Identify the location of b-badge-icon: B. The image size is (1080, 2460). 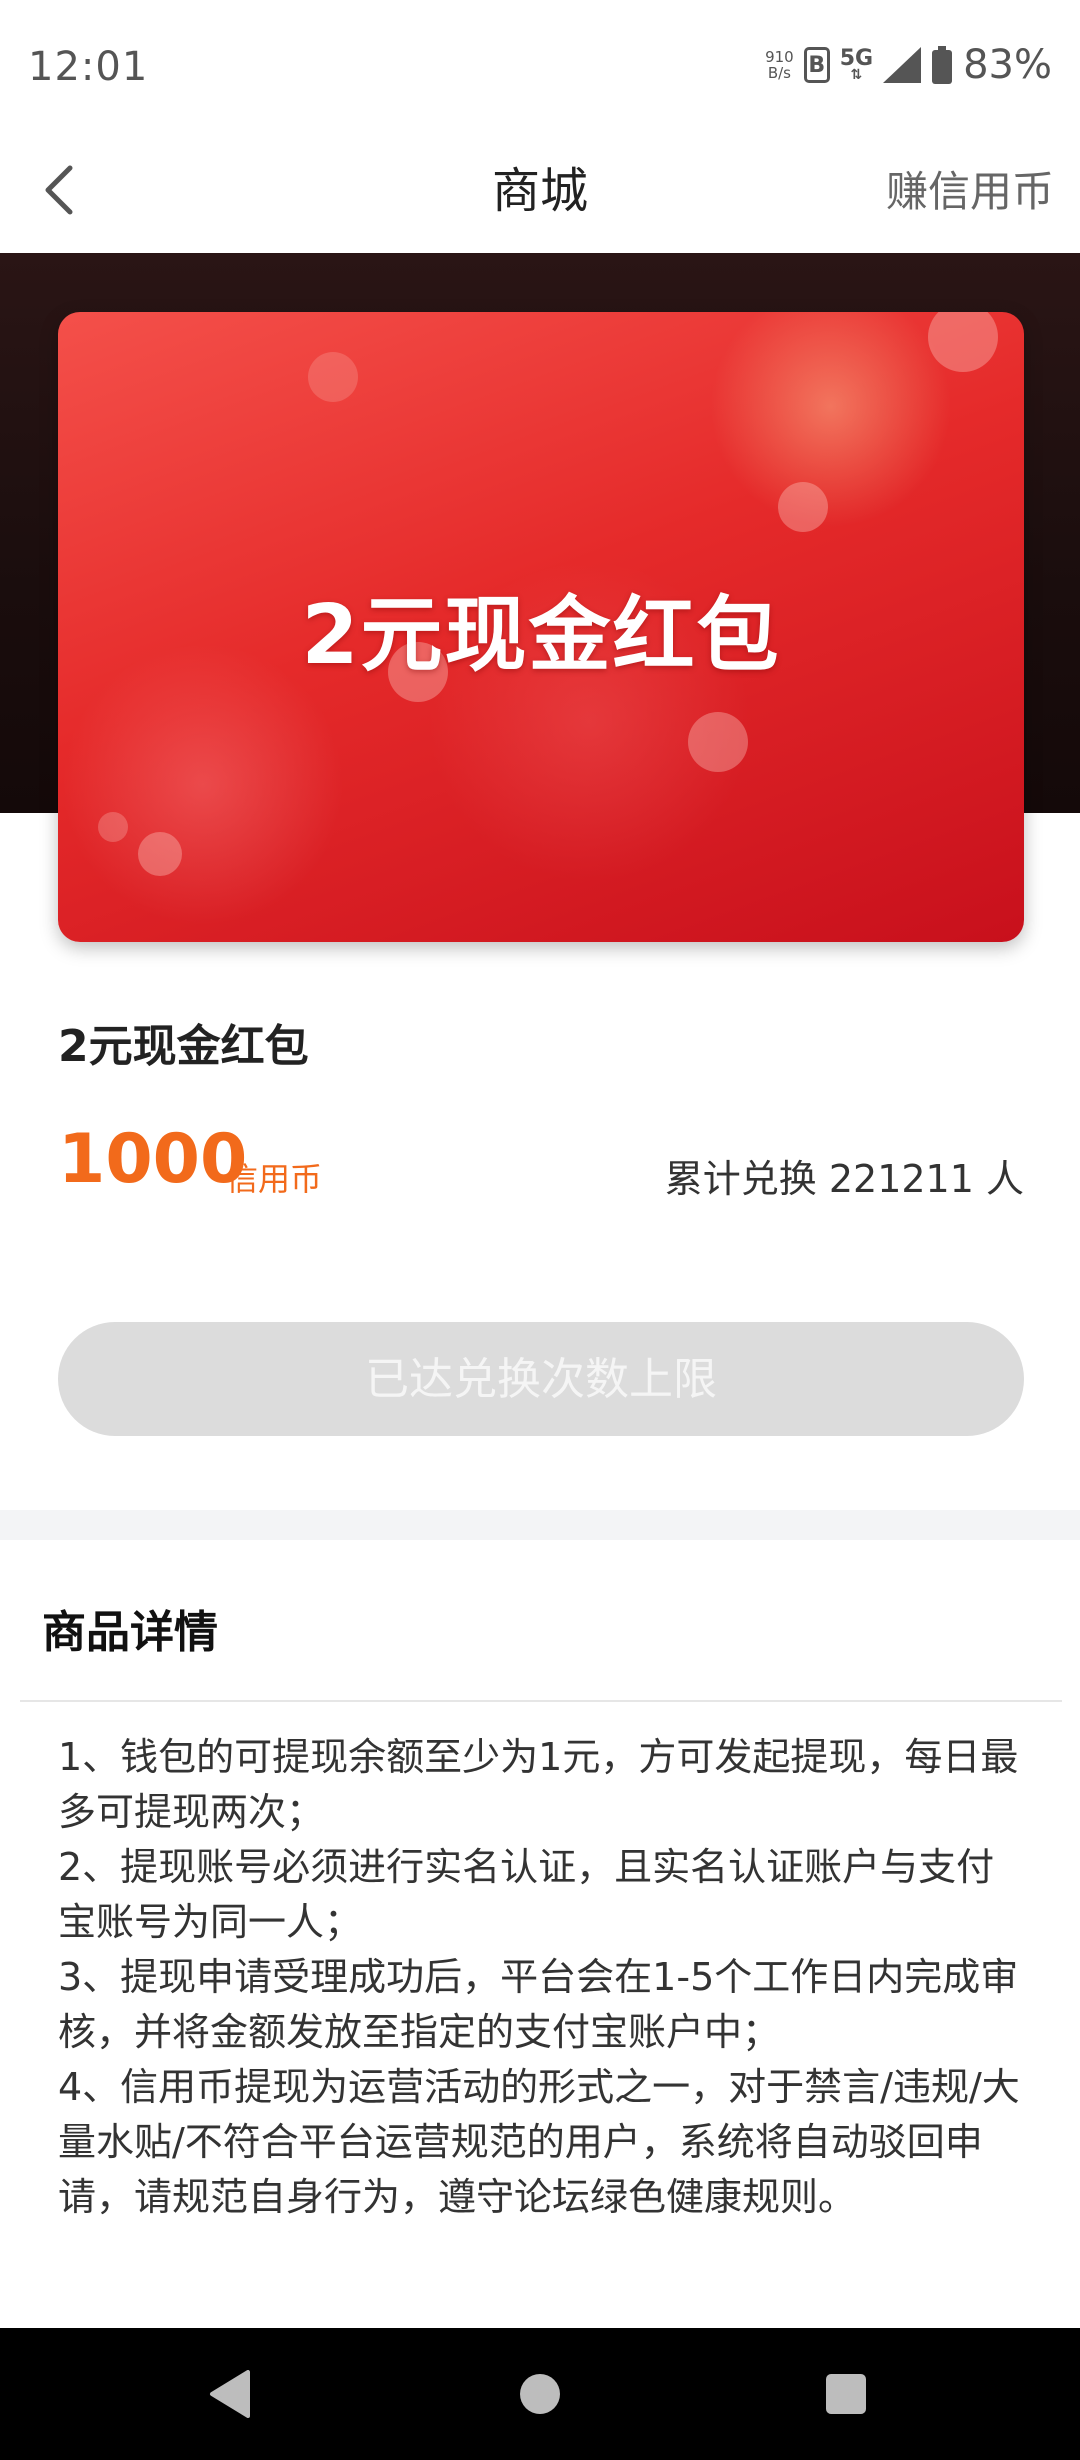
(816, 65).